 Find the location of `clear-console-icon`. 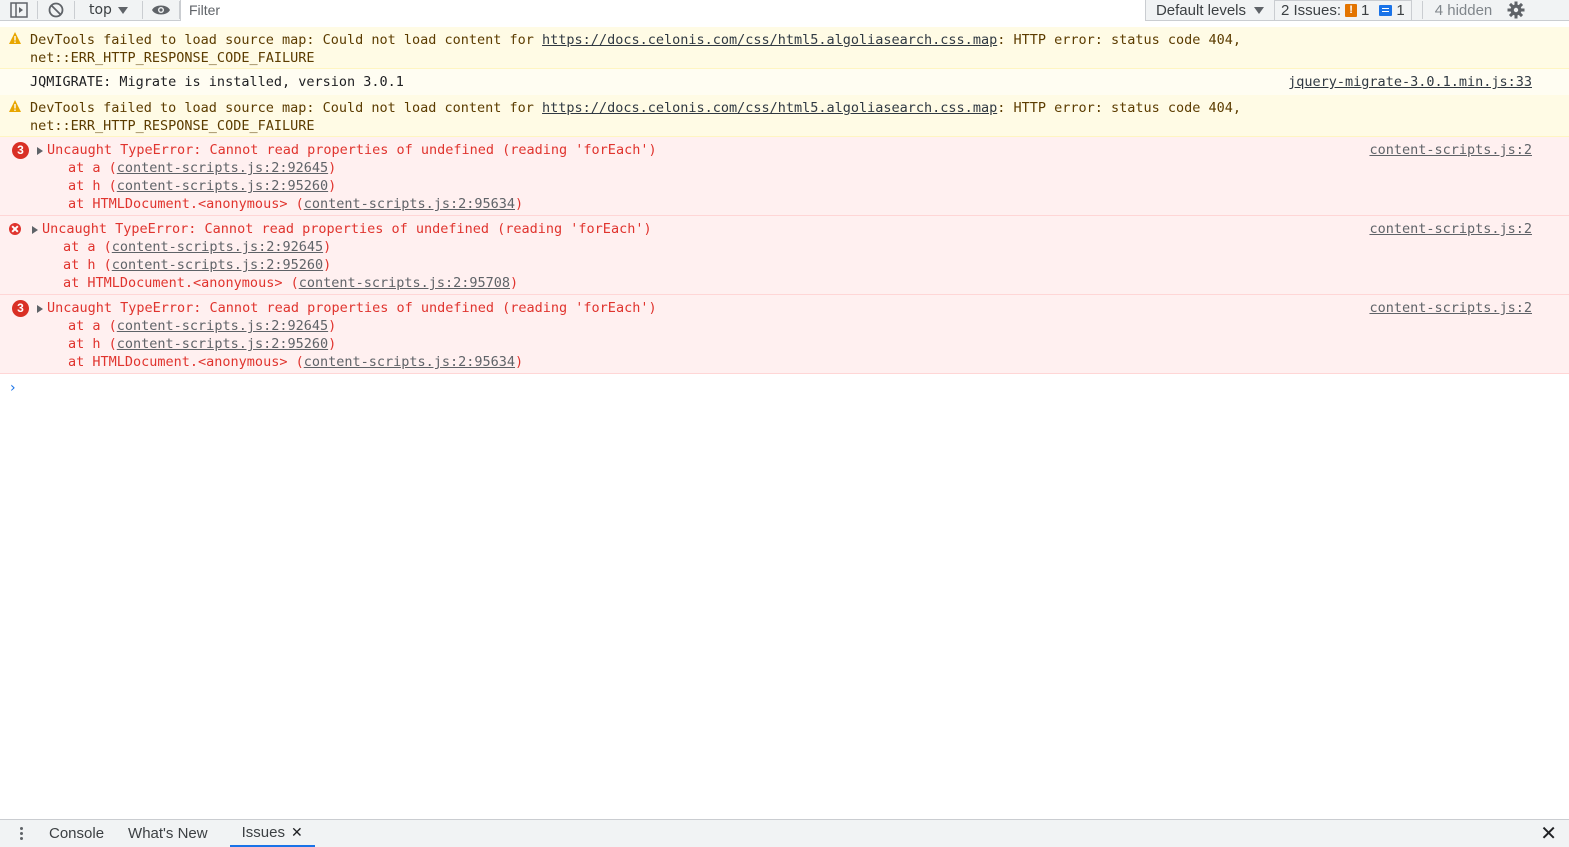

clear-console-icon is located at coordinates (56, 10).